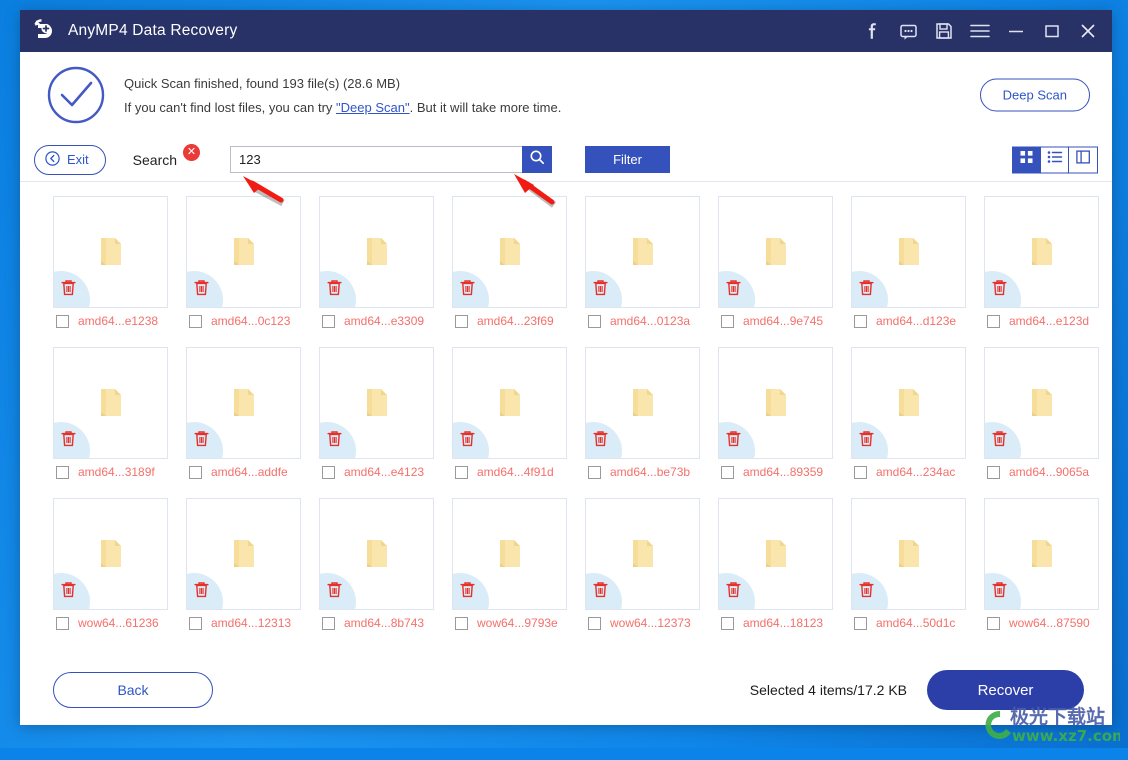 This screenshot has height=760, width=1128. What do you see at coordinates (70, 160) in the screenshot?
I see `exit-button: Exit` at bounding box center [70, 160].